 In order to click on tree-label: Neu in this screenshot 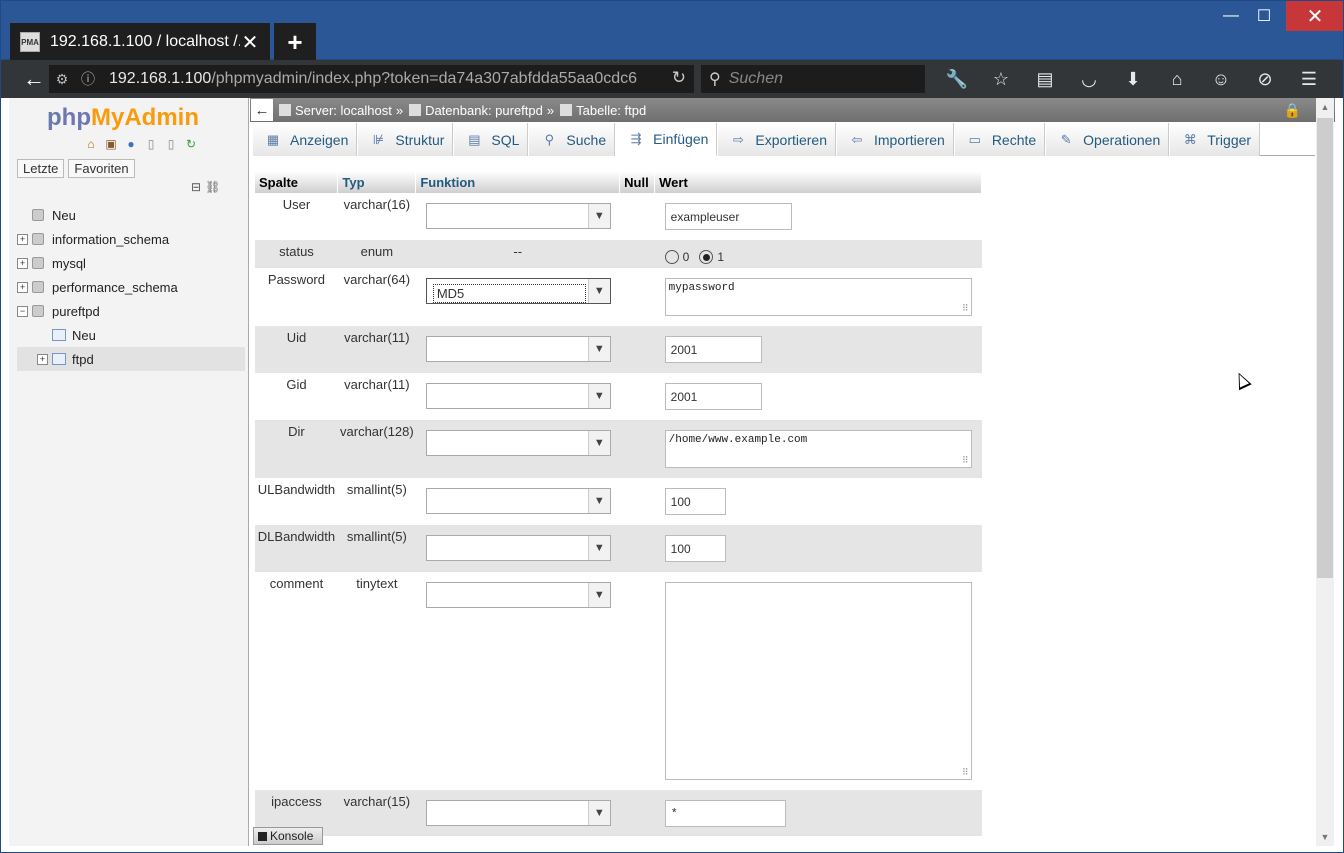, I will do `click(64, 215)`.